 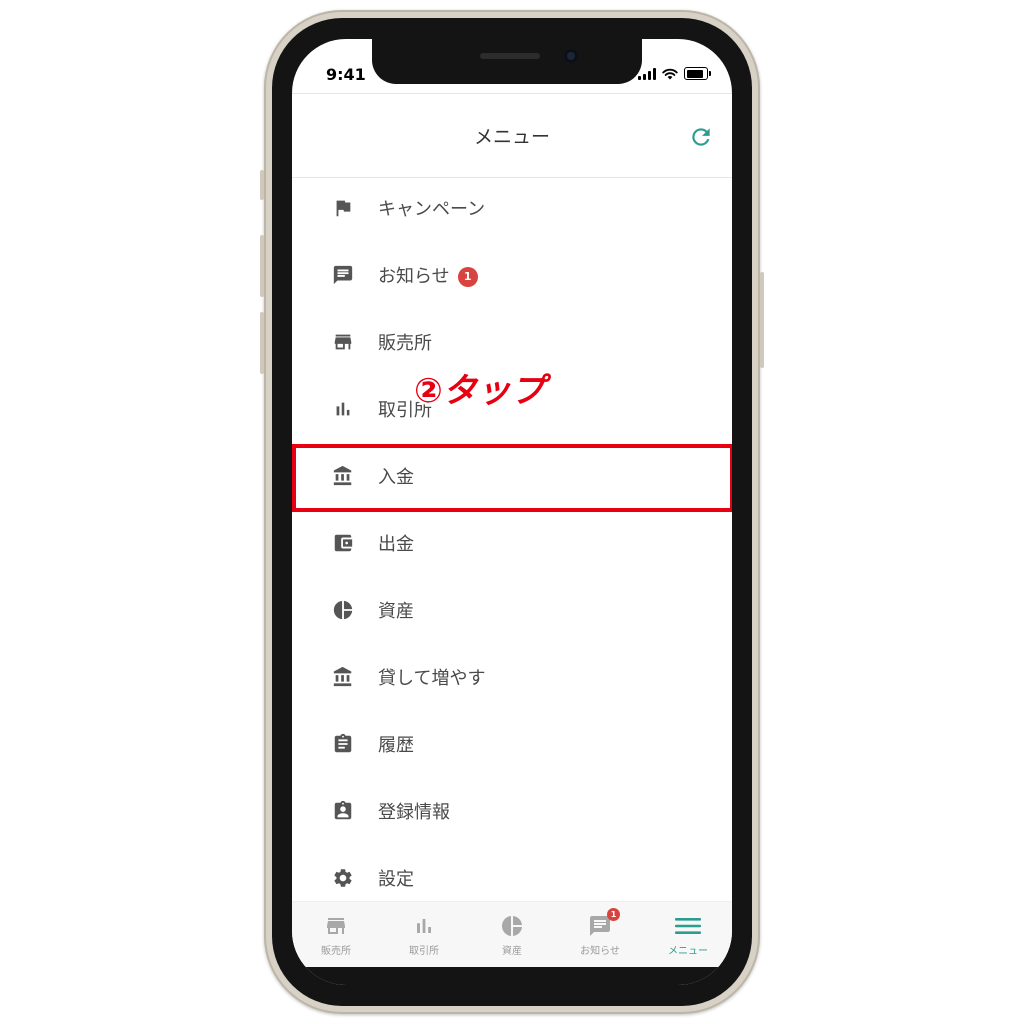 I want to click on contact-icon, so click(x=343, y=809).